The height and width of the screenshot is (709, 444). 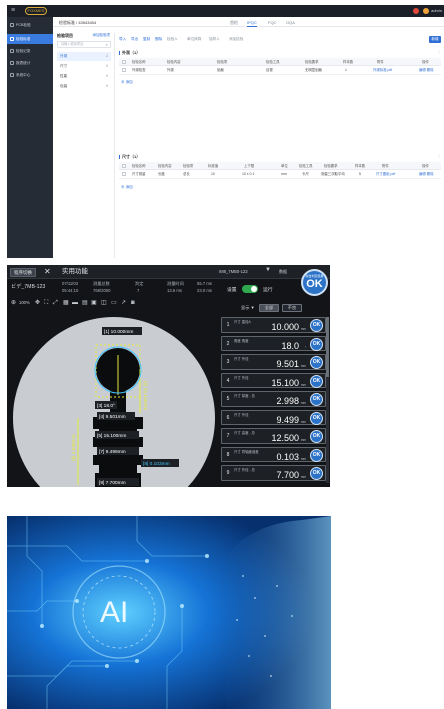 What do you see at coordinates (268, 270) in the screenshot?
I see `signal-icon: ▼` at bounding box center [268, 270].